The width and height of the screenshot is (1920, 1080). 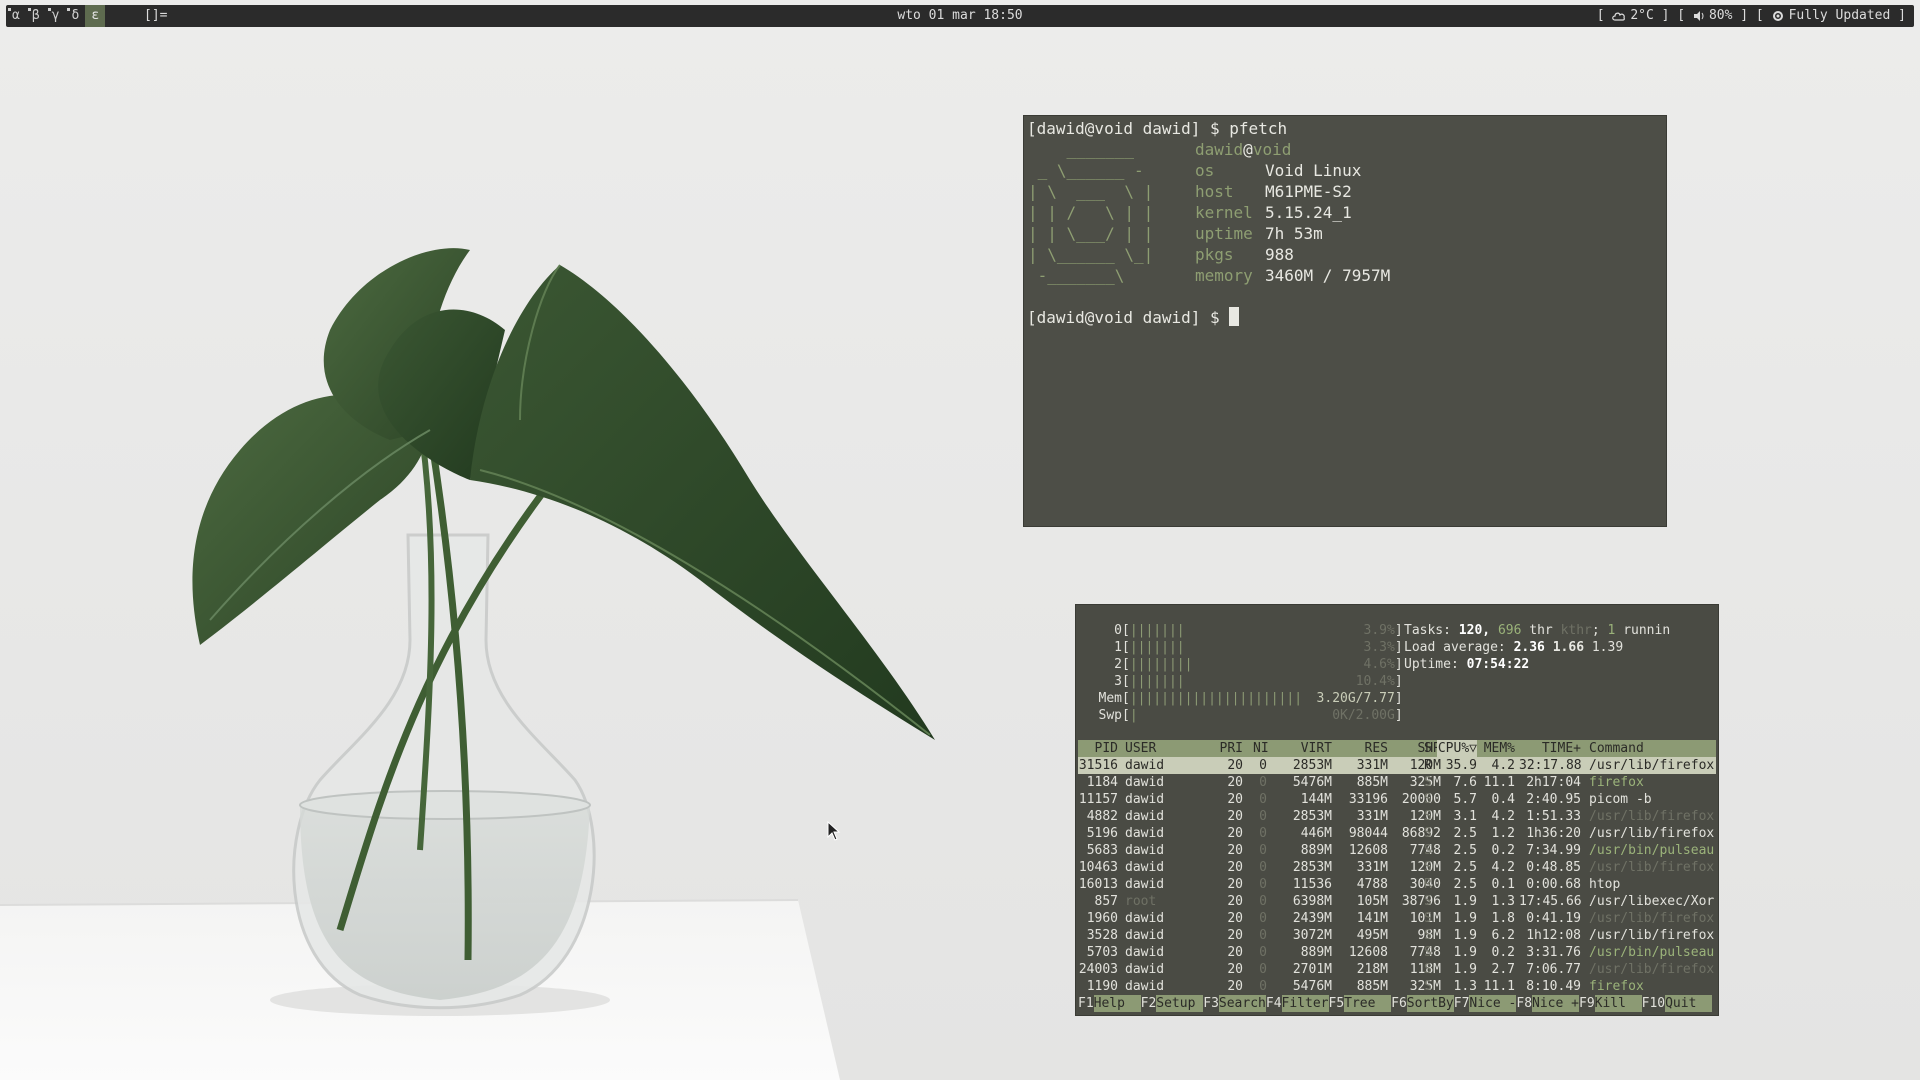 What do you see at coordinates (1372, 918) in the screenshot?
I see `cell-res: 141M` at bounding box center [1372, 918].